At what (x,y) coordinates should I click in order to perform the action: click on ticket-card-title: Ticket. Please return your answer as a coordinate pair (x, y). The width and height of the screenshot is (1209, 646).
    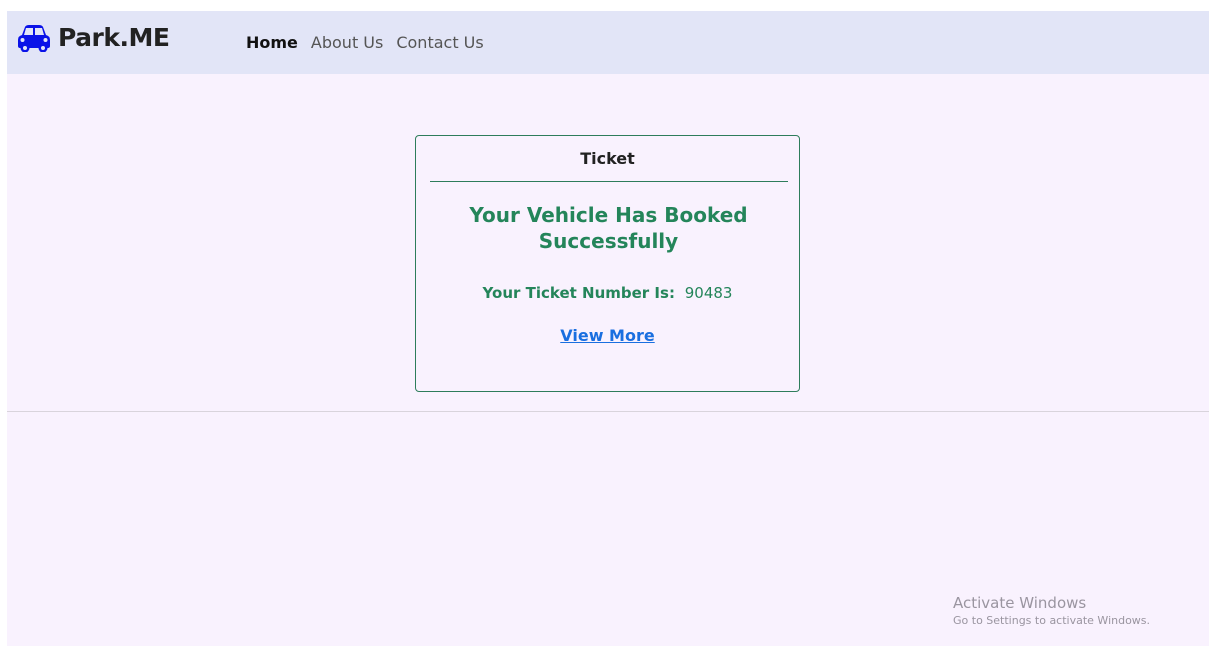
    Looking at the image, I should click on (607, 158).